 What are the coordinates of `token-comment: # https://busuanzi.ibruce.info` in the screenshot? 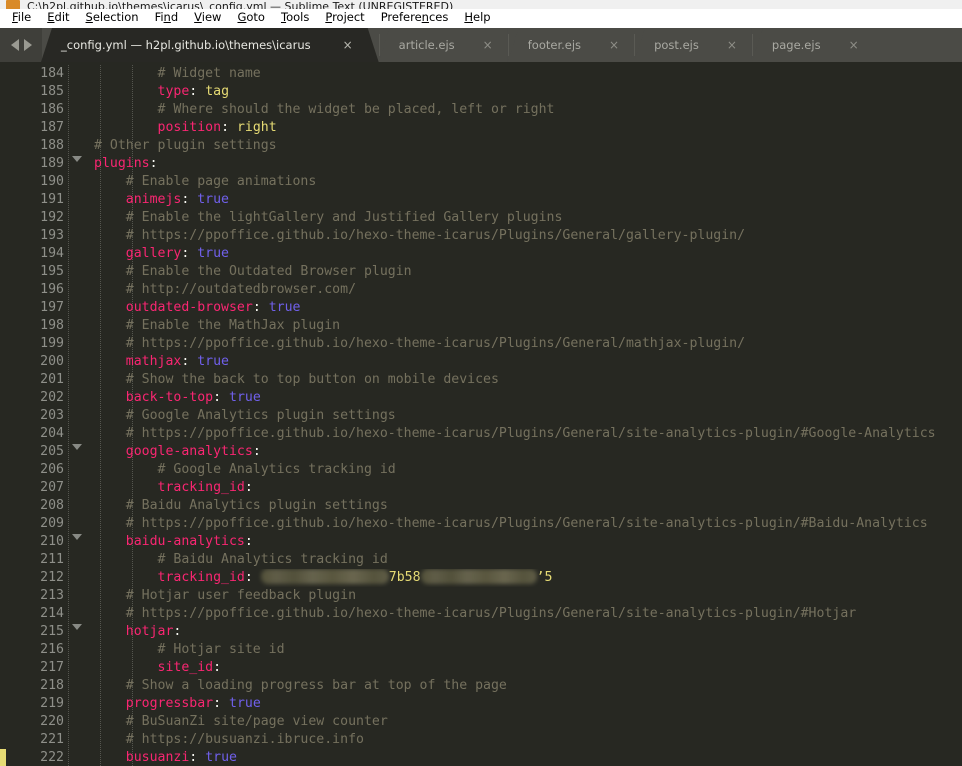 It's located at (229, 739).